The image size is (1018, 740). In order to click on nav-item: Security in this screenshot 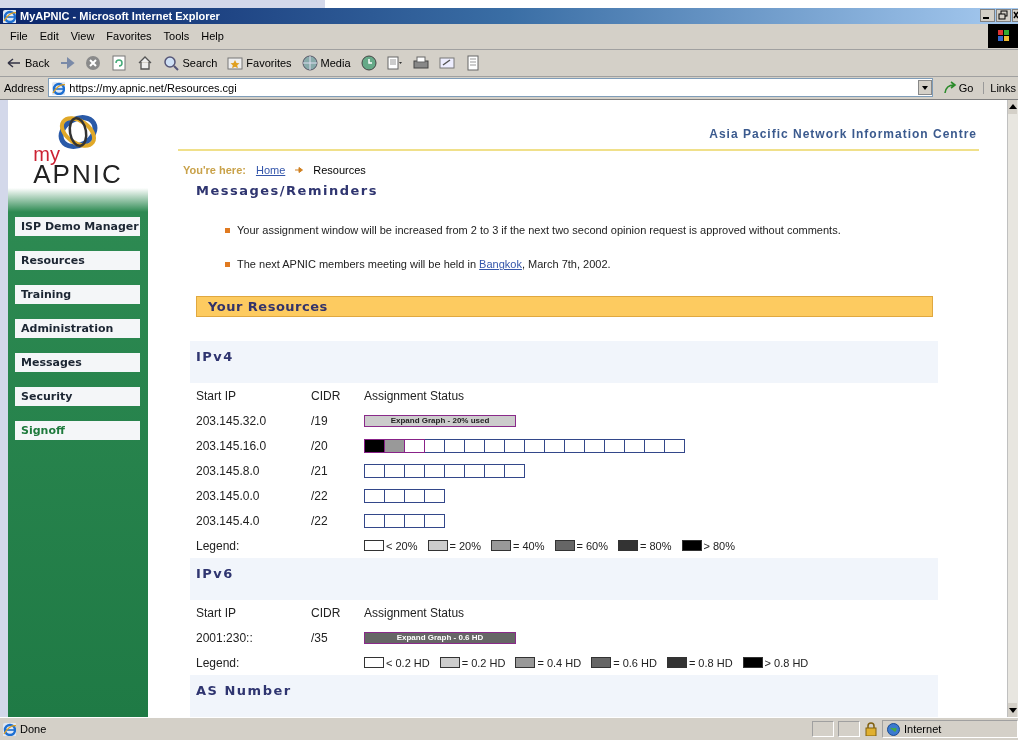, I will do `click(77, 396)`.